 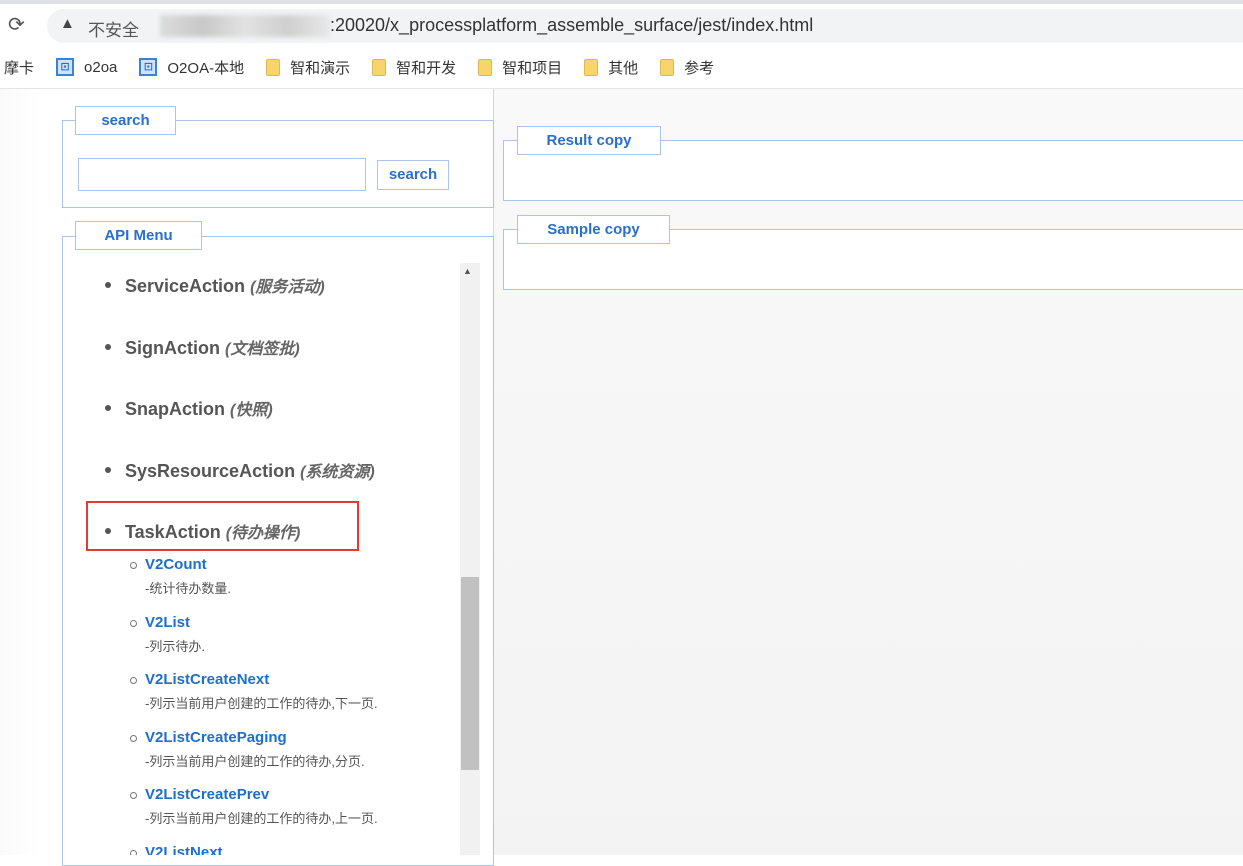 I want to click on bookmark-item: ⊡ o2oa, so click(x=86, y=67).